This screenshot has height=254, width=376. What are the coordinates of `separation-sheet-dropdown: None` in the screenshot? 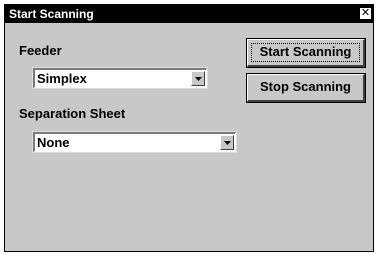 It's located at (134, 142).